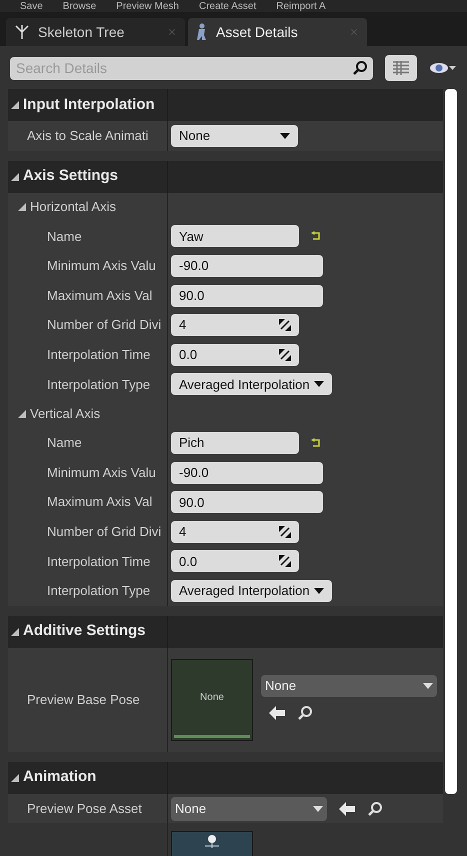 The height and width of the screenshot is (856, 467). I want to click on toolbar-button: Browse, so click(79, 6).